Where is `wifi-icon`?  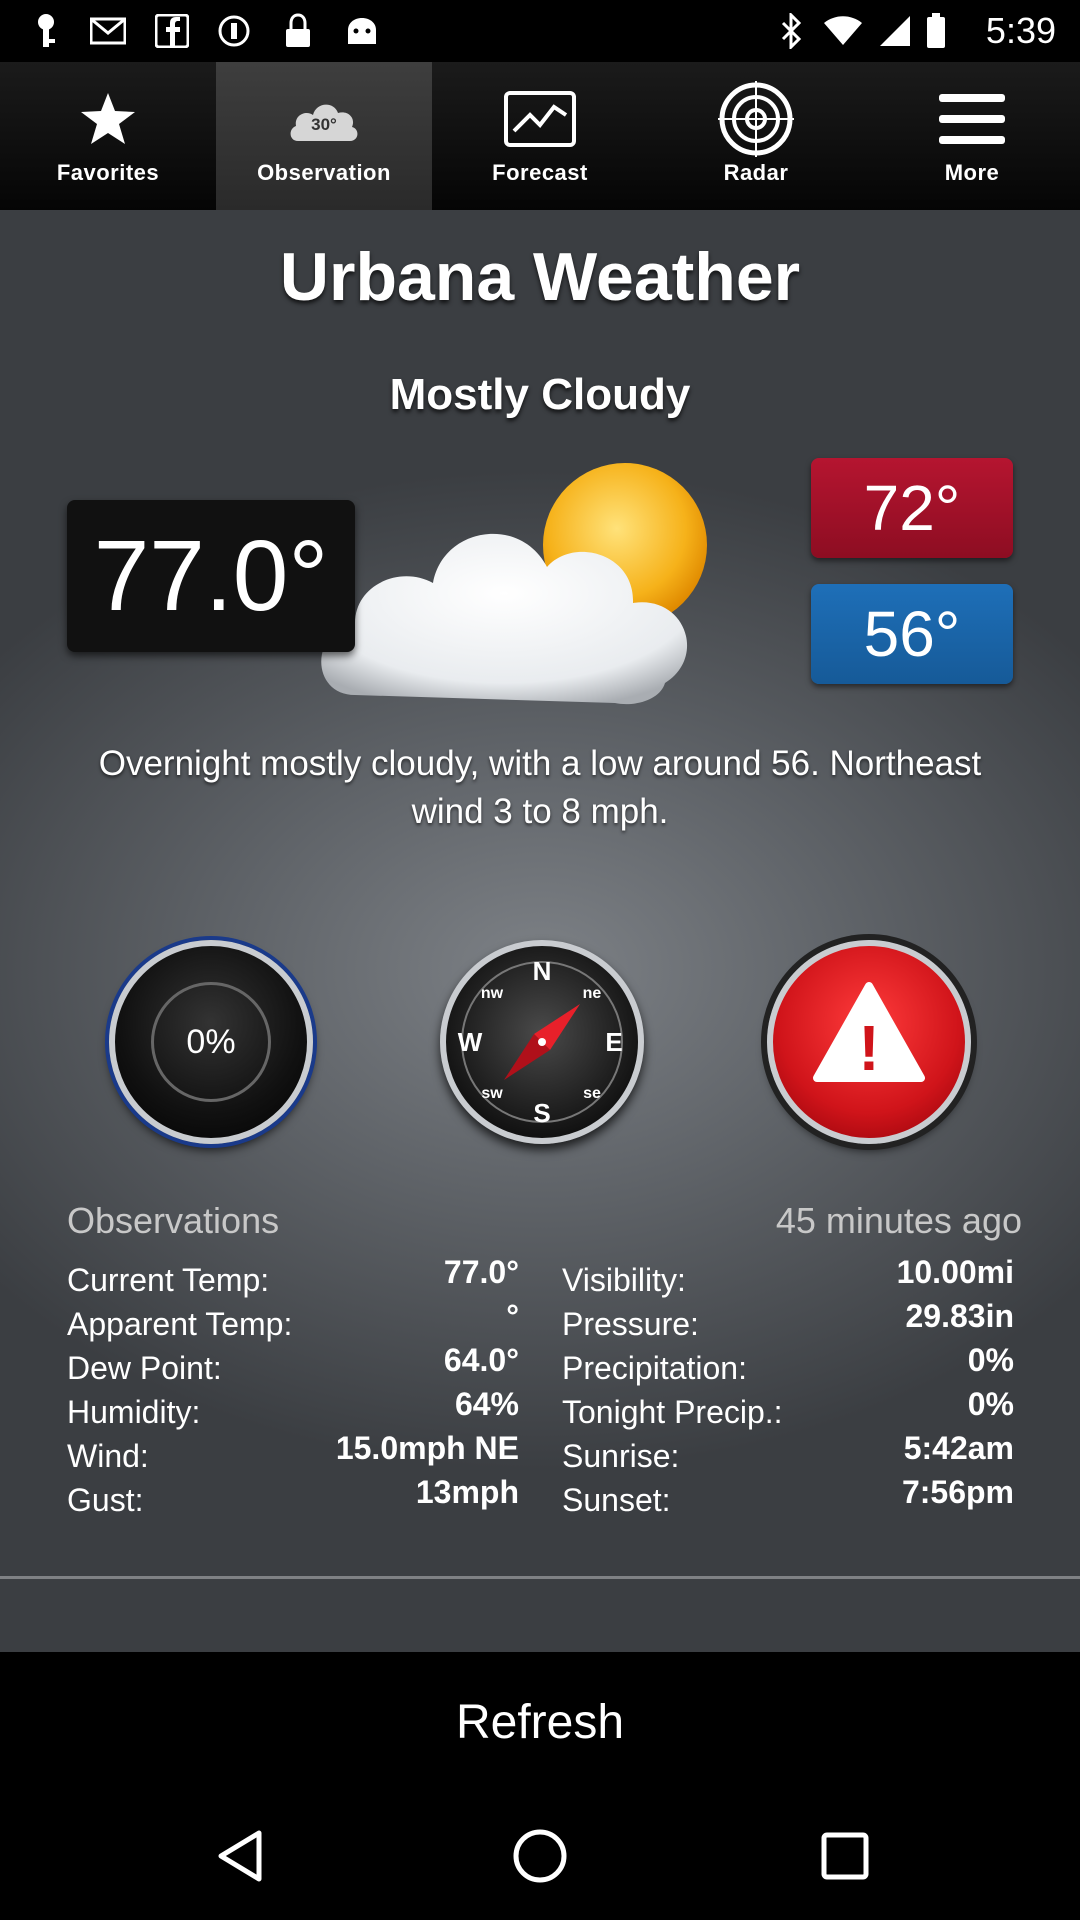 wifi-icon is located at coordinates (843, 31).